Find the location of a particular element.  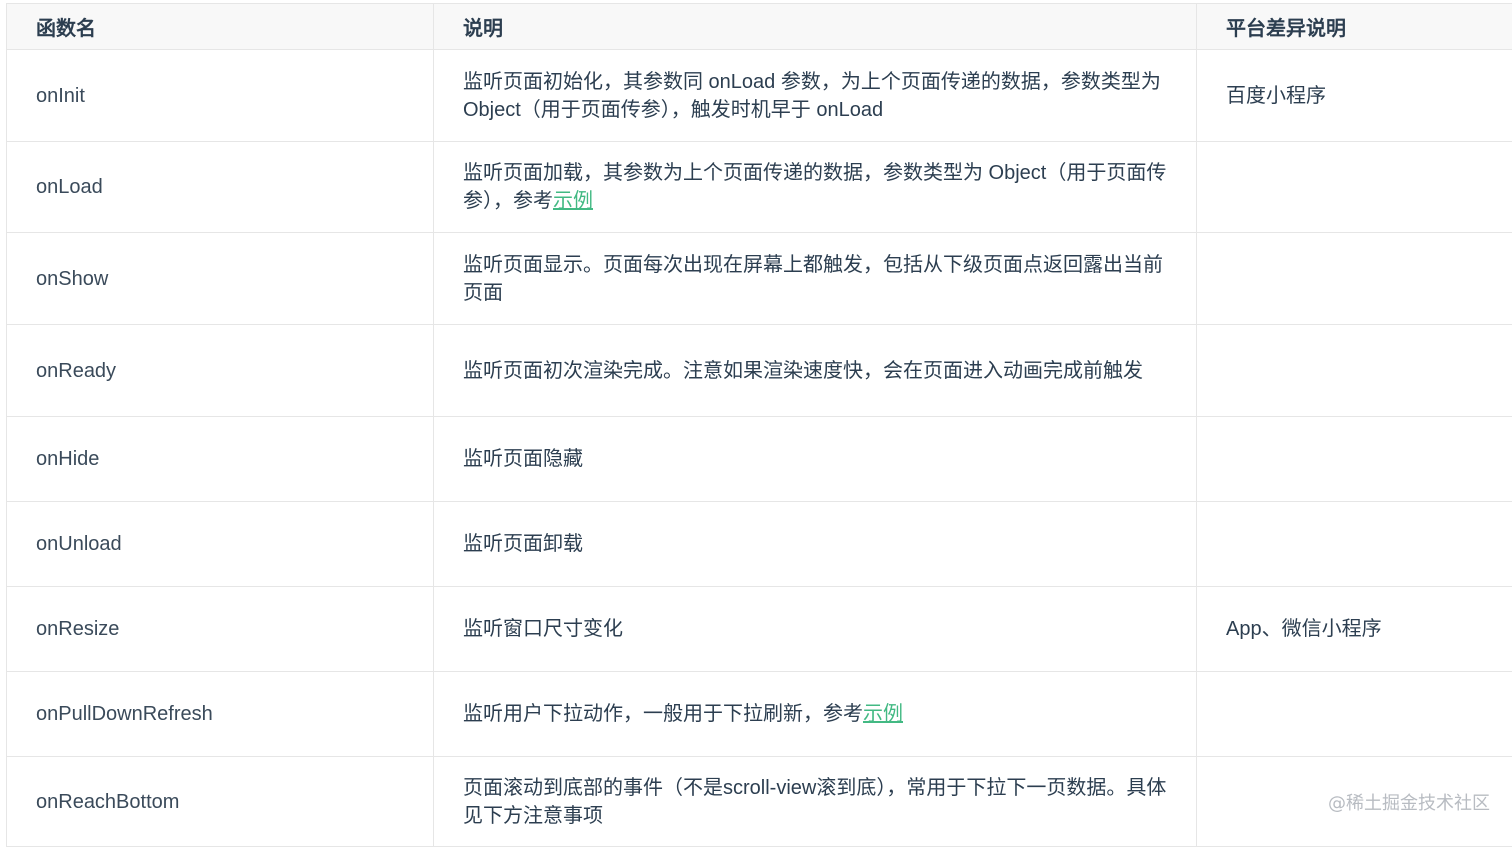

function-name: onInit is located at coordinates (220, 96).